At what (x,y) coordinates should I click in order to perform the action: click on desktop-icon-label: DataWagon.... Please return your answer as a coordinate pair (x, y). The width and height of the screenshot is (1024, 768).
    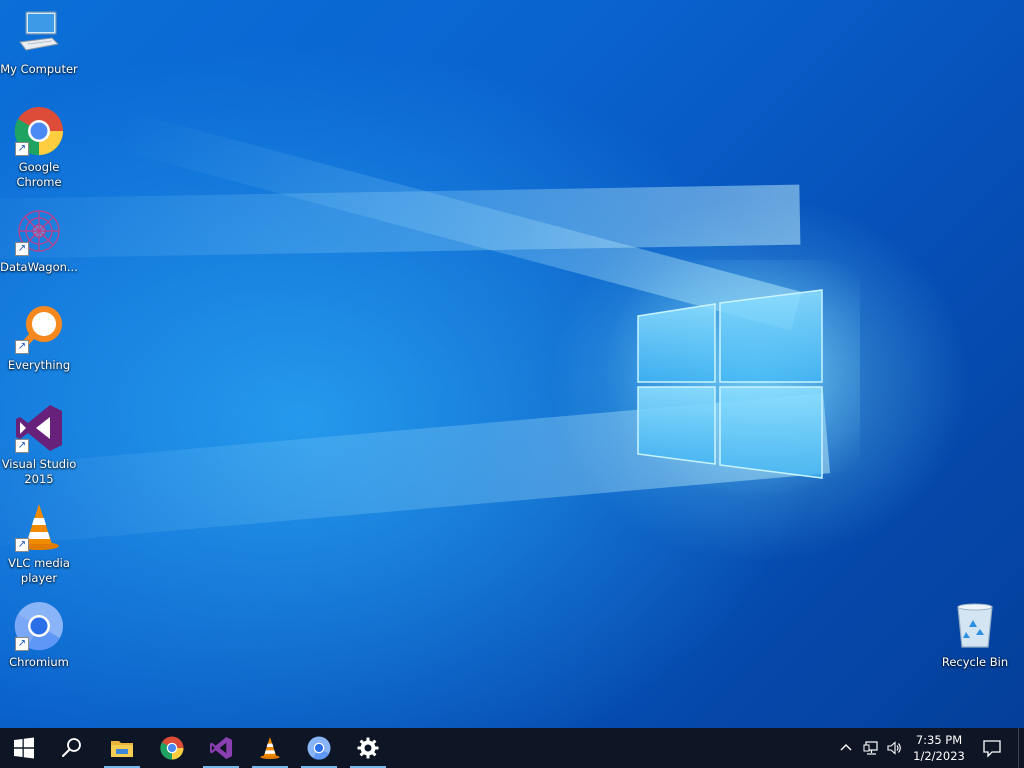
    Looking at the image, I should click on (39, 267).